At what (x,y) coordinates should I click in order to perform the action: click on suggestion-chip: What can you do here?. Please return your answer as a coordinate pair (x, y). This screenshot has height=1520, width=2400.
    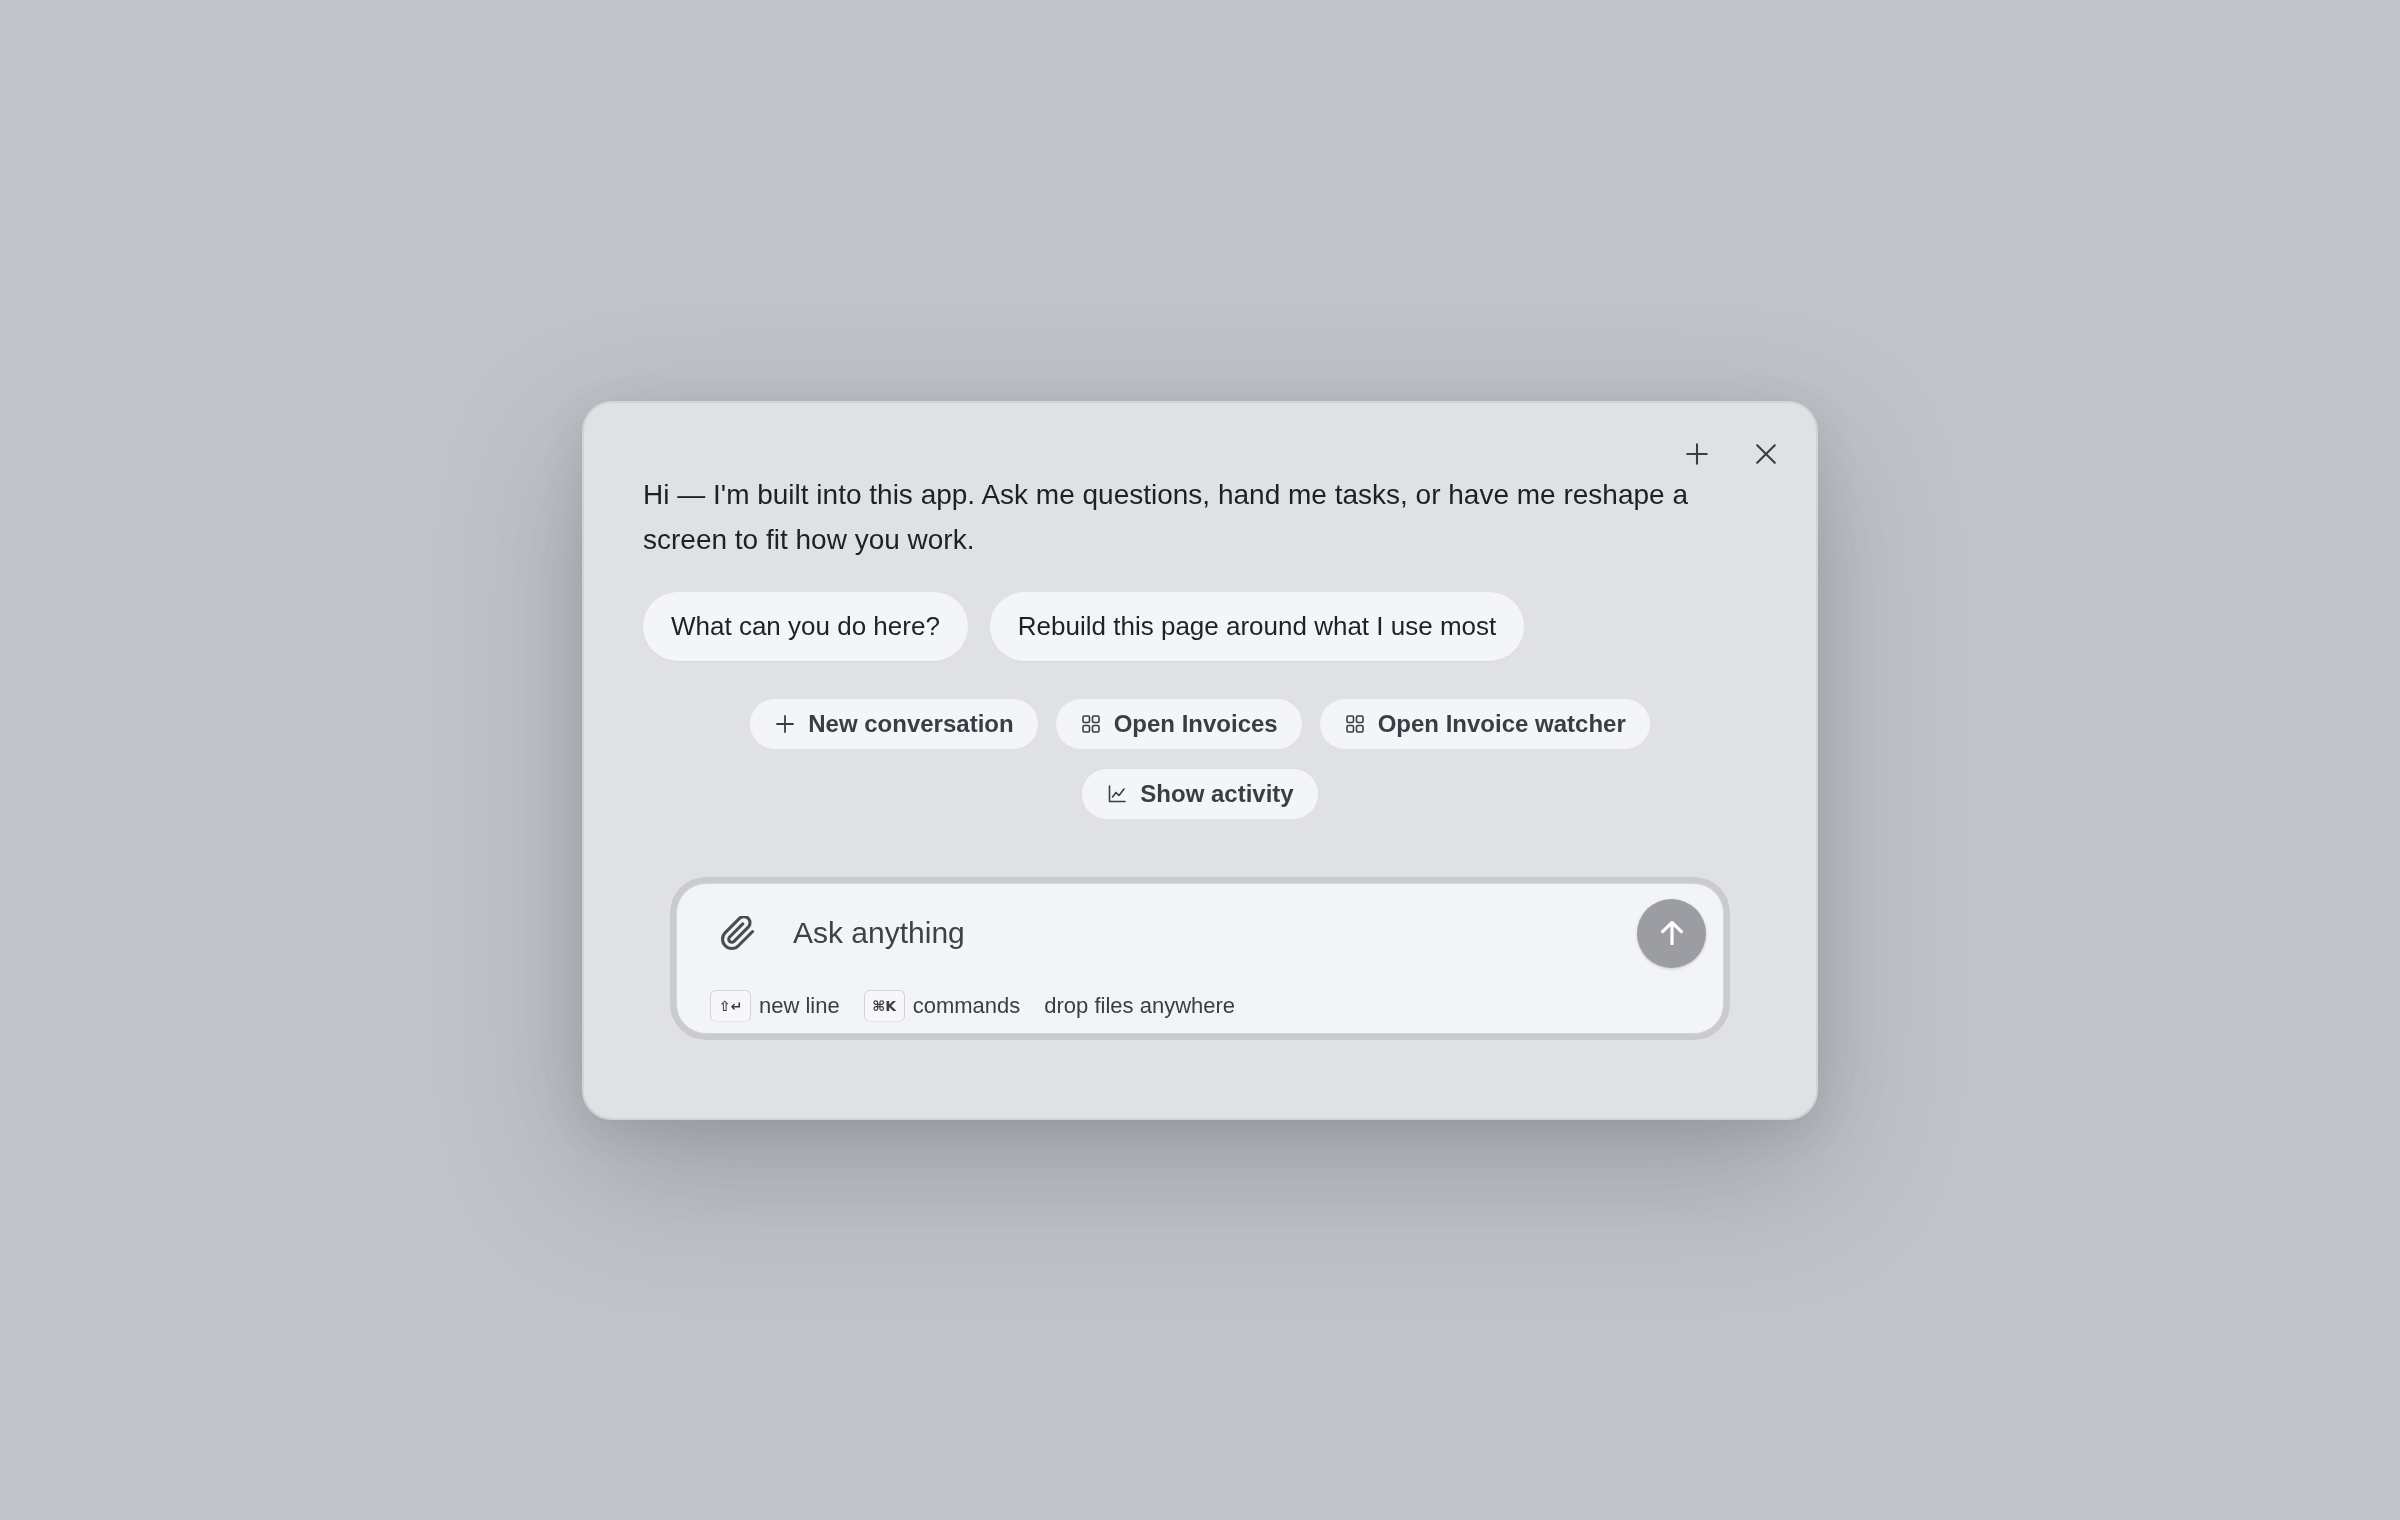
    Looking at the image, I should click on (805, 626).